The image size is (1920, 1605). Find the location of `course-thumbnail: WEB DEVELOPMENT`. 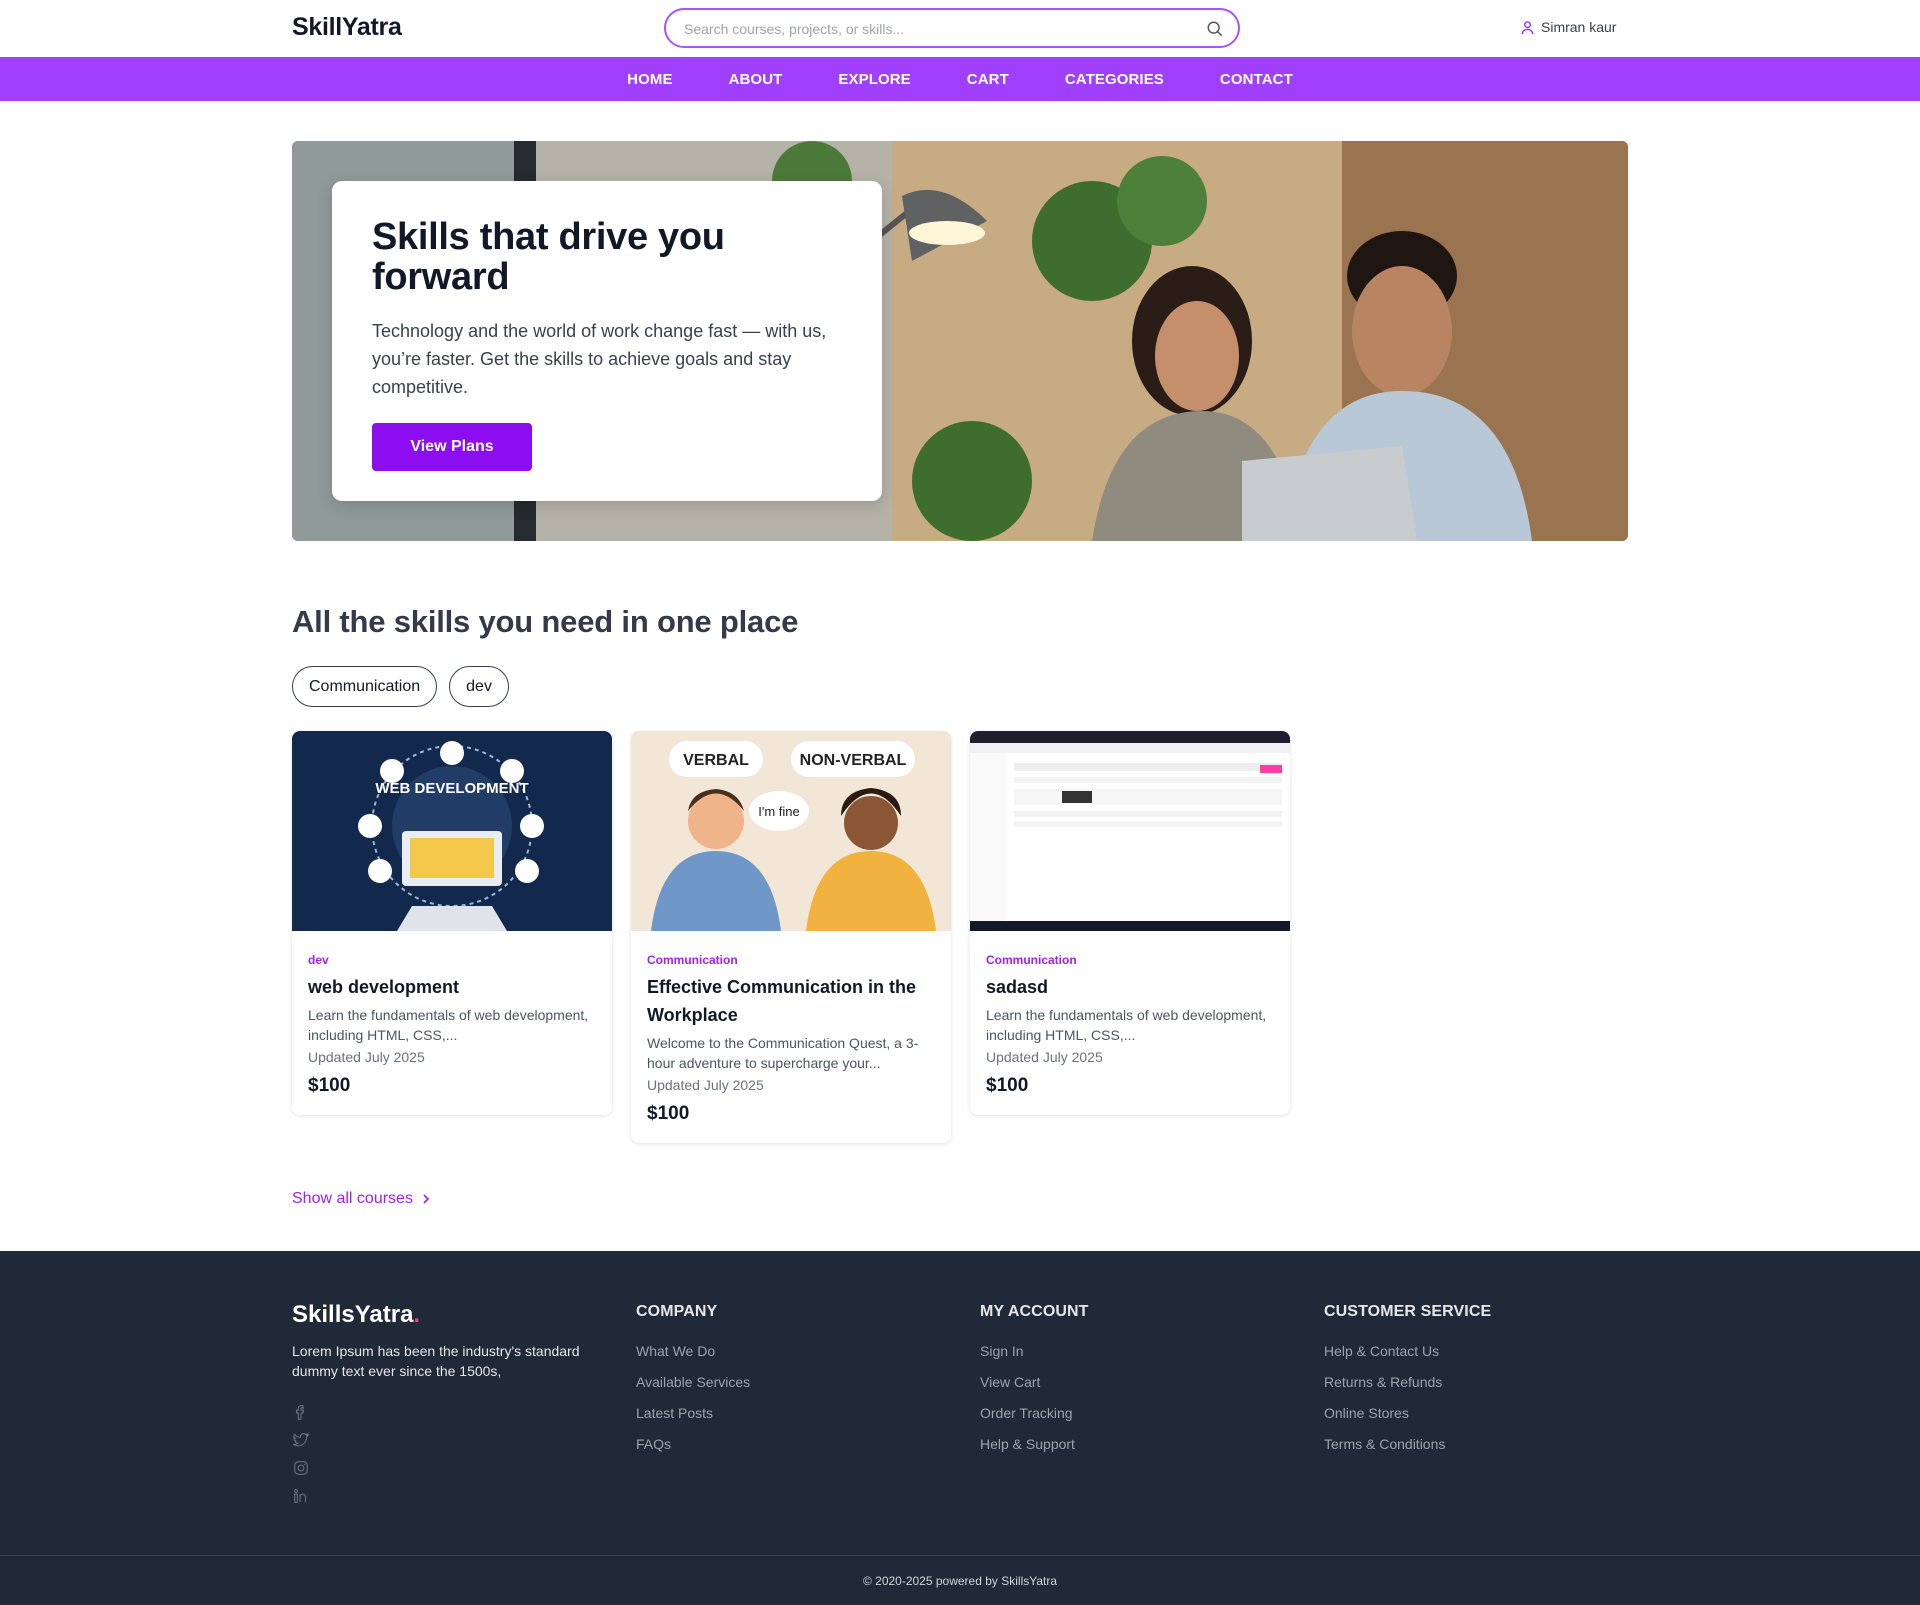

course-thumbnail: WEB DEVELOPMENT is located at coordinates (452, 831).